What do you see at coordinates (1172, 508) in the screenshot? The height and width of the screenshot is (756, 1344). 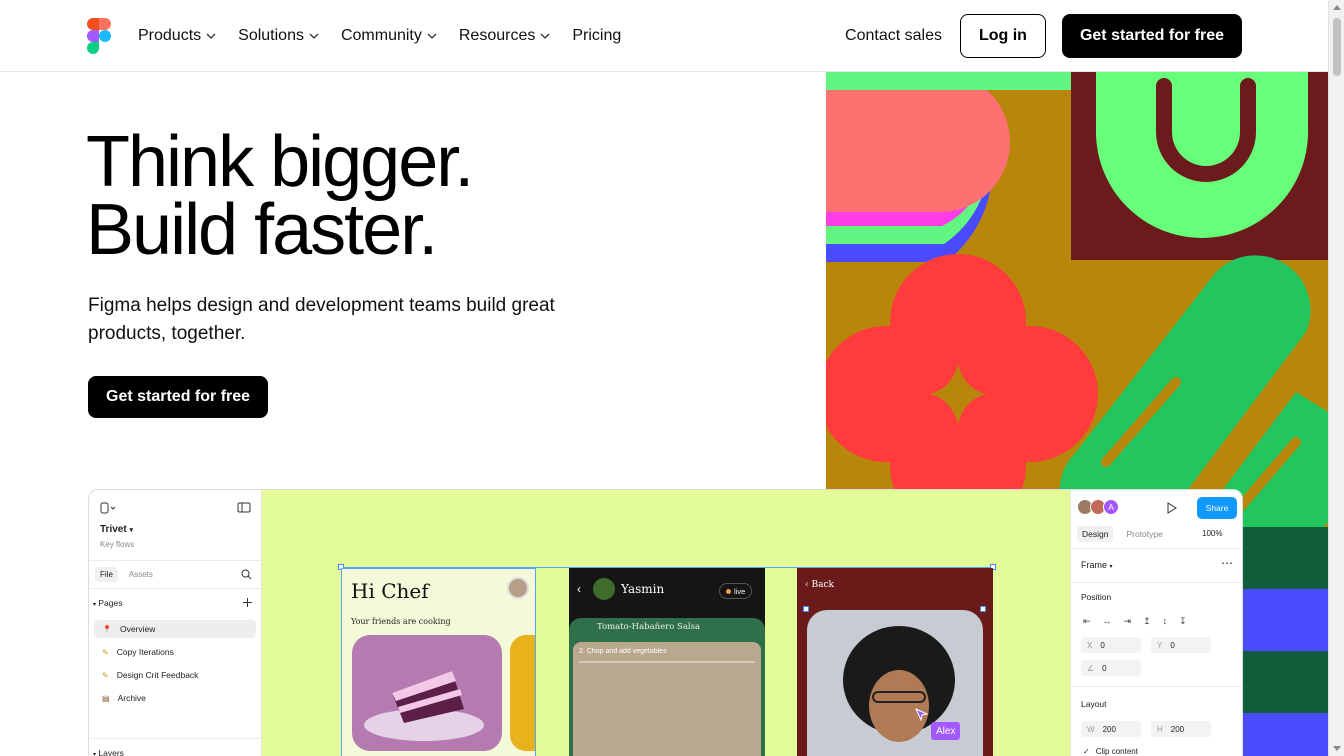 I see `play-icon` at bounding box center [1172, 508].